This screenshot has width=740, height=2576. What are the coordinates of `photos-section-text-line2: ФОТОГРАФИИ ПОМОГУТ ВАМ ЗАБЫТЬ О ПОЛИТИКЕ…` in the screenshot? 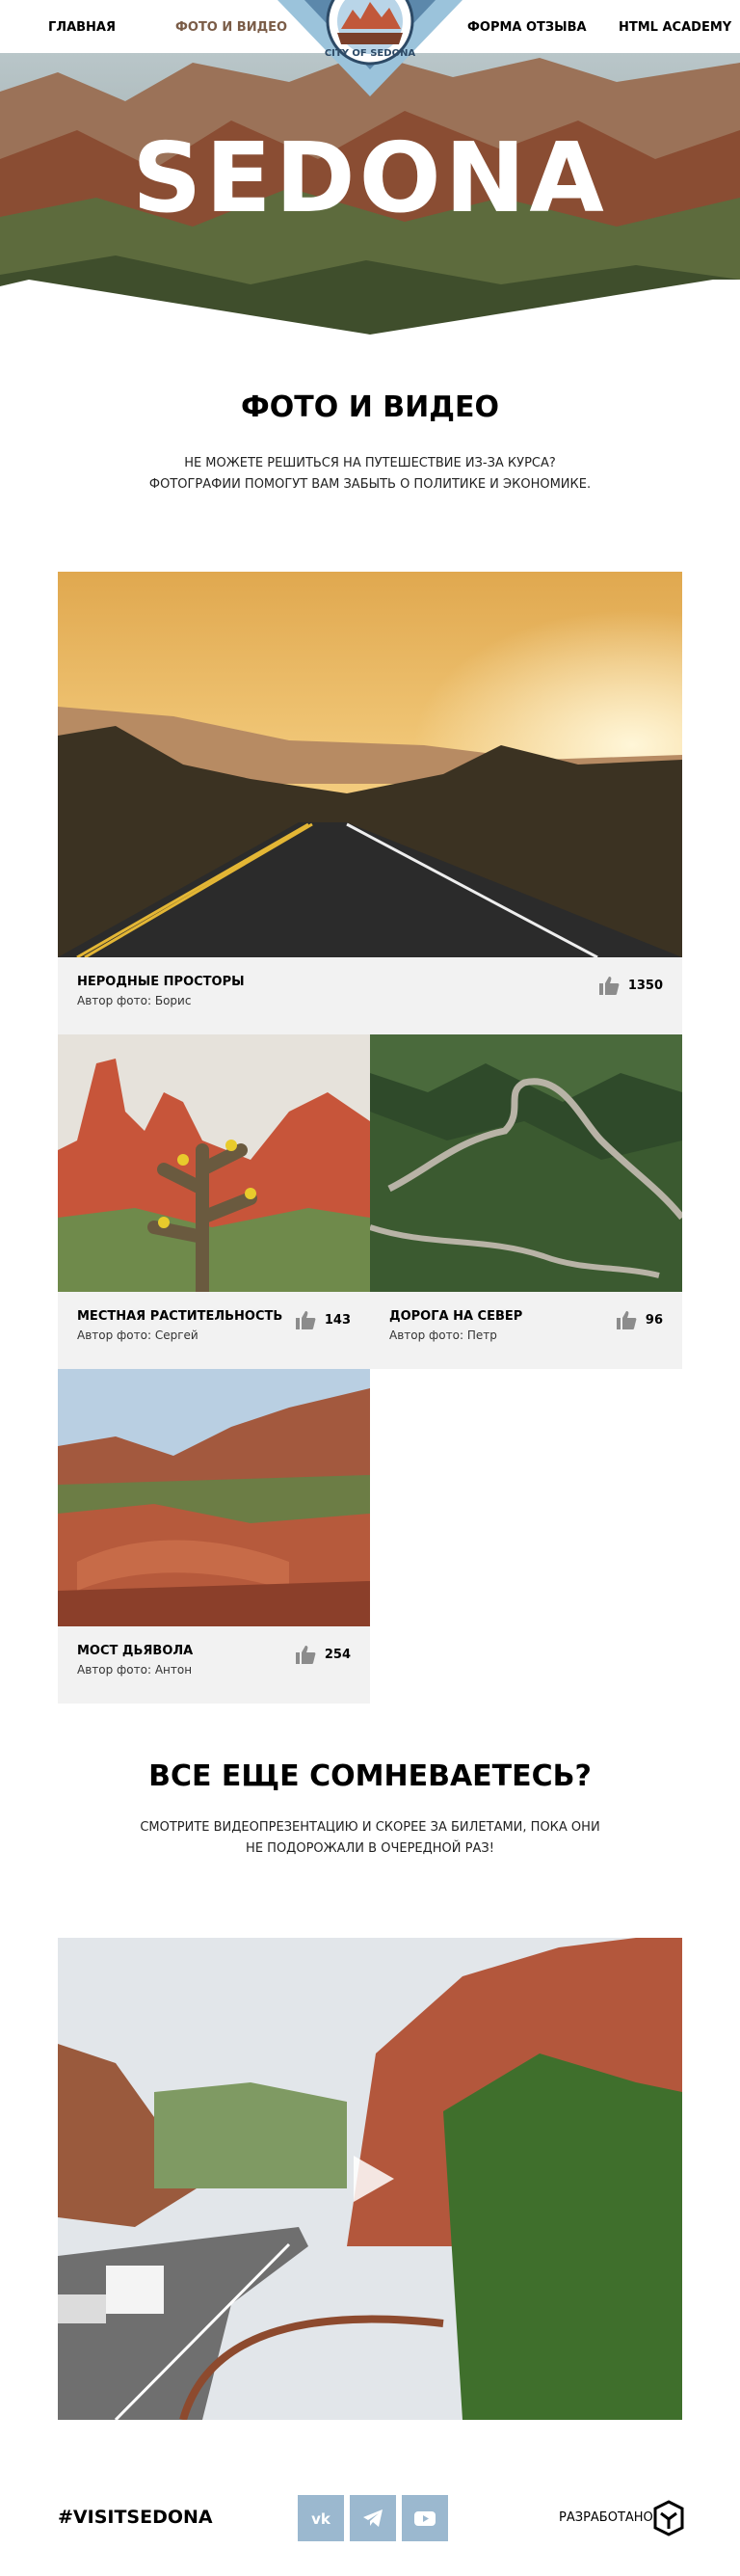 It's located at (370, 485).